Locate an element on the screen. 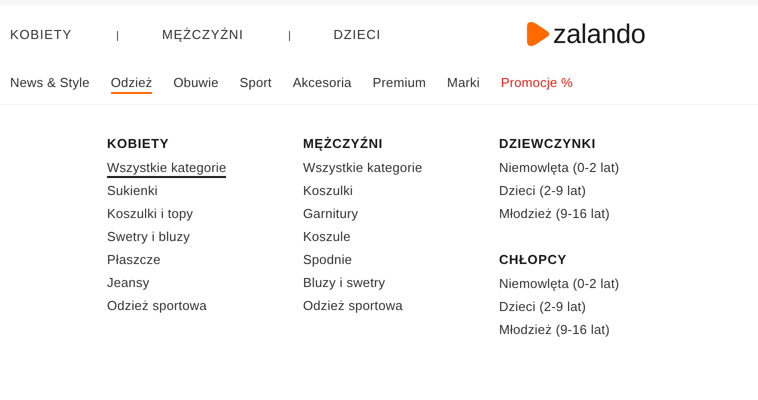  menu-link: Koszulki i topy is located at coordinates (150, 215).